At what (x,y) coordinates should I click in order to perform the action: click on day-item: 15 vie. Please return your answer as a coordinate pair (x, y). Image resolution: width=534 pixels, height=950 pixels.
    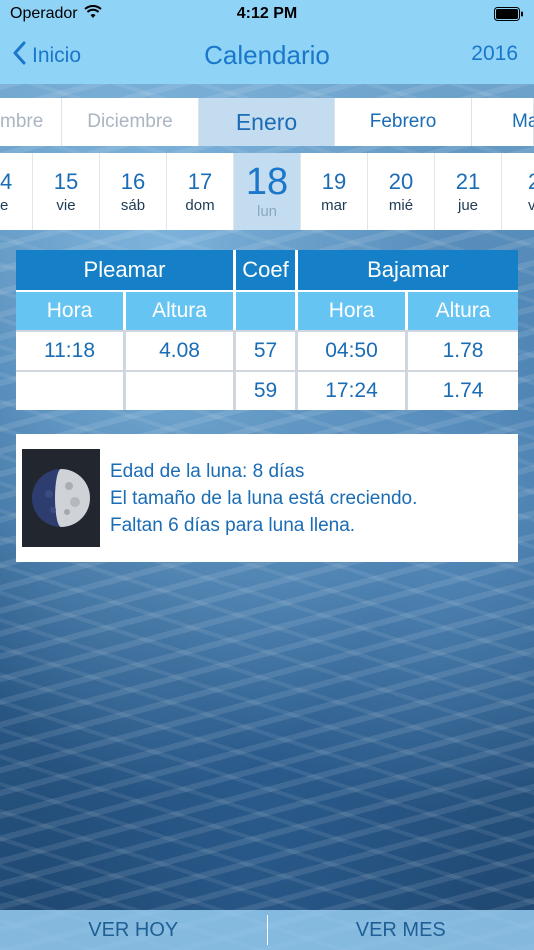
    Looking at the image, I should click on (66, 191).